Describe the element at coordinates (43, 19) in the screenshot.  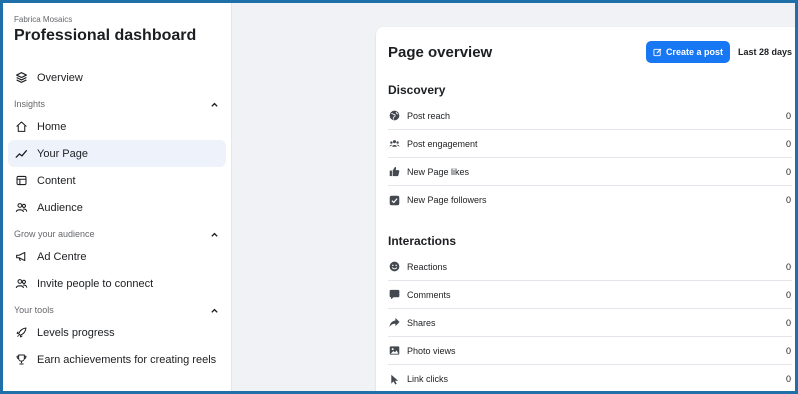
I see `org-name: Fabrica Mosaics` at that location.